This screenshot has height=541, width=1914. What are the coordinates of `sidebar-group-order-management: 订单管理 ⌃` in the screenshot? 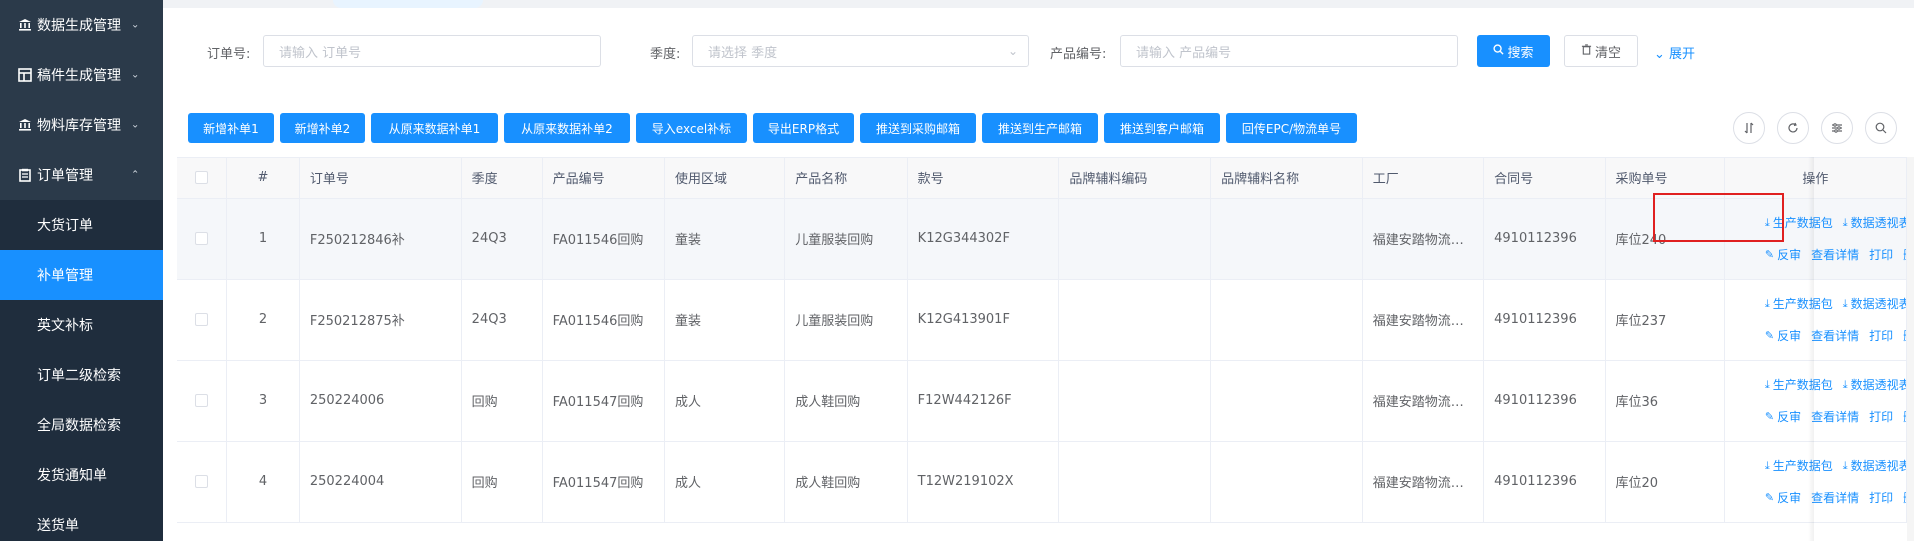 It's located at (81, 175).